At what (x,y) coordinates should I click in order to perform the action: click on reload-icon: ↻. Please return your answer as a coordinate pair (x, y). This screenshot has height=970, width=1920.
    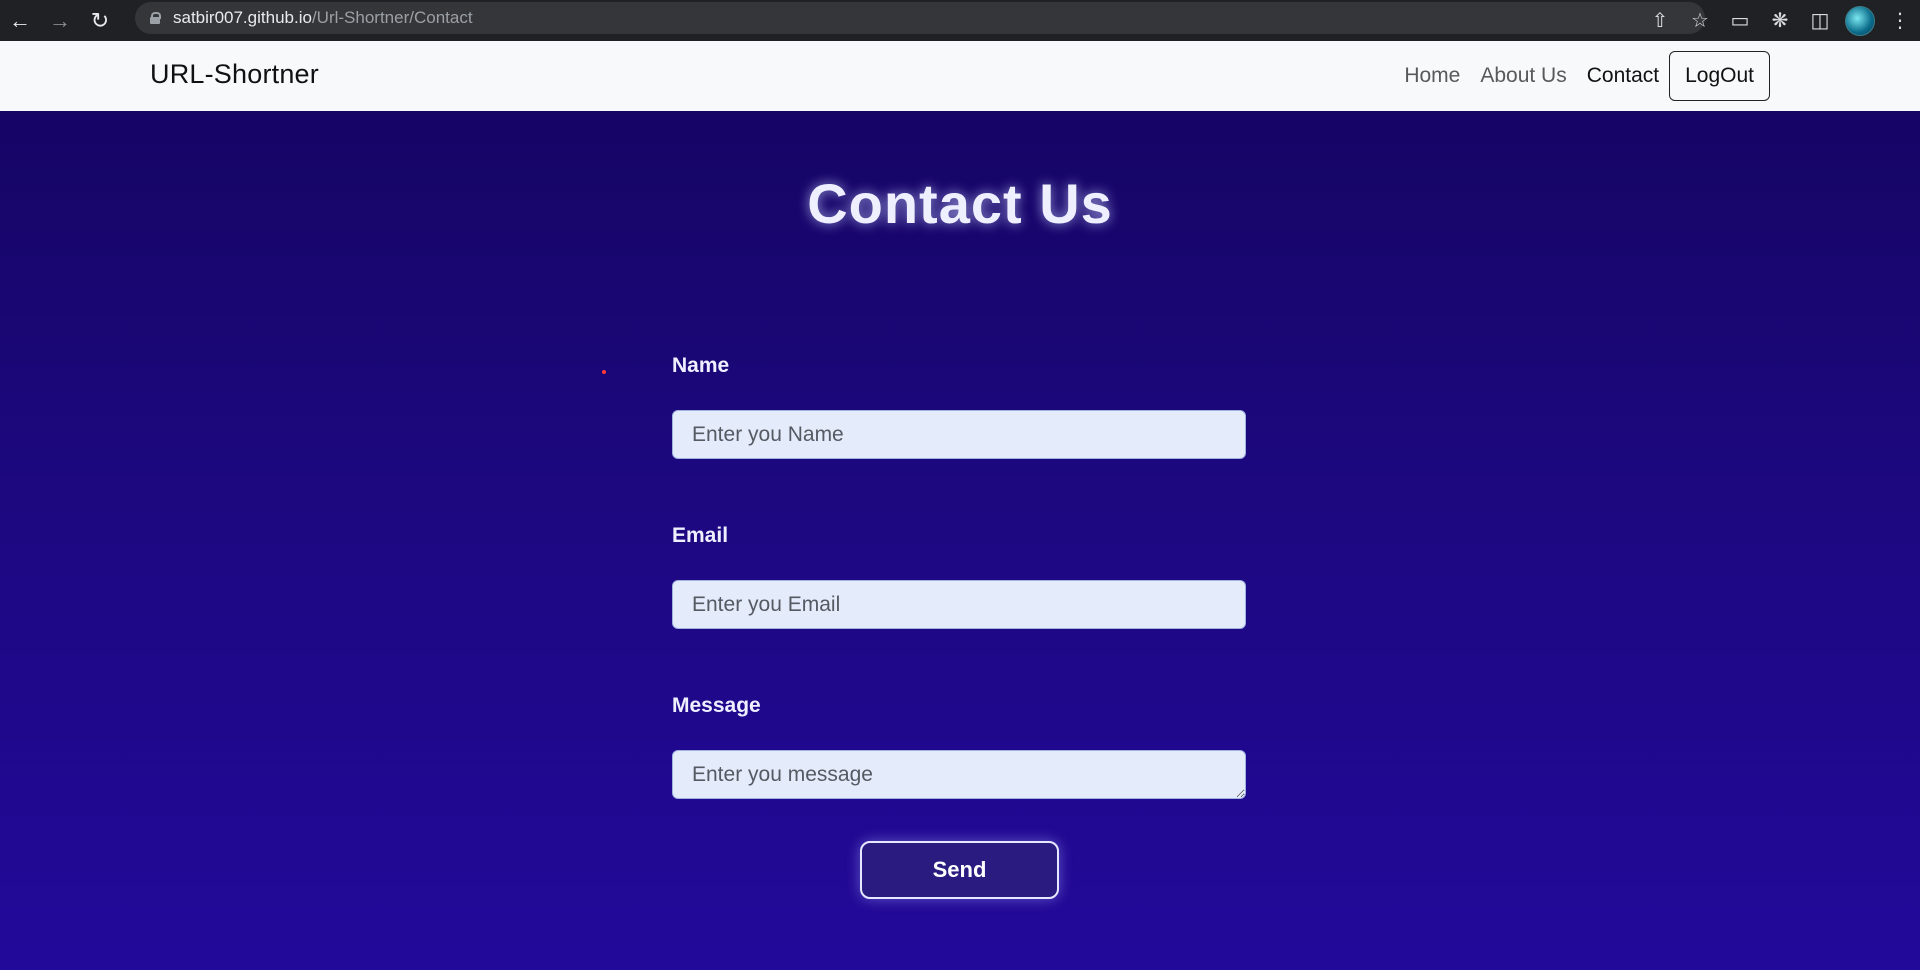
    Looking at the image, I should click on (100, 20).